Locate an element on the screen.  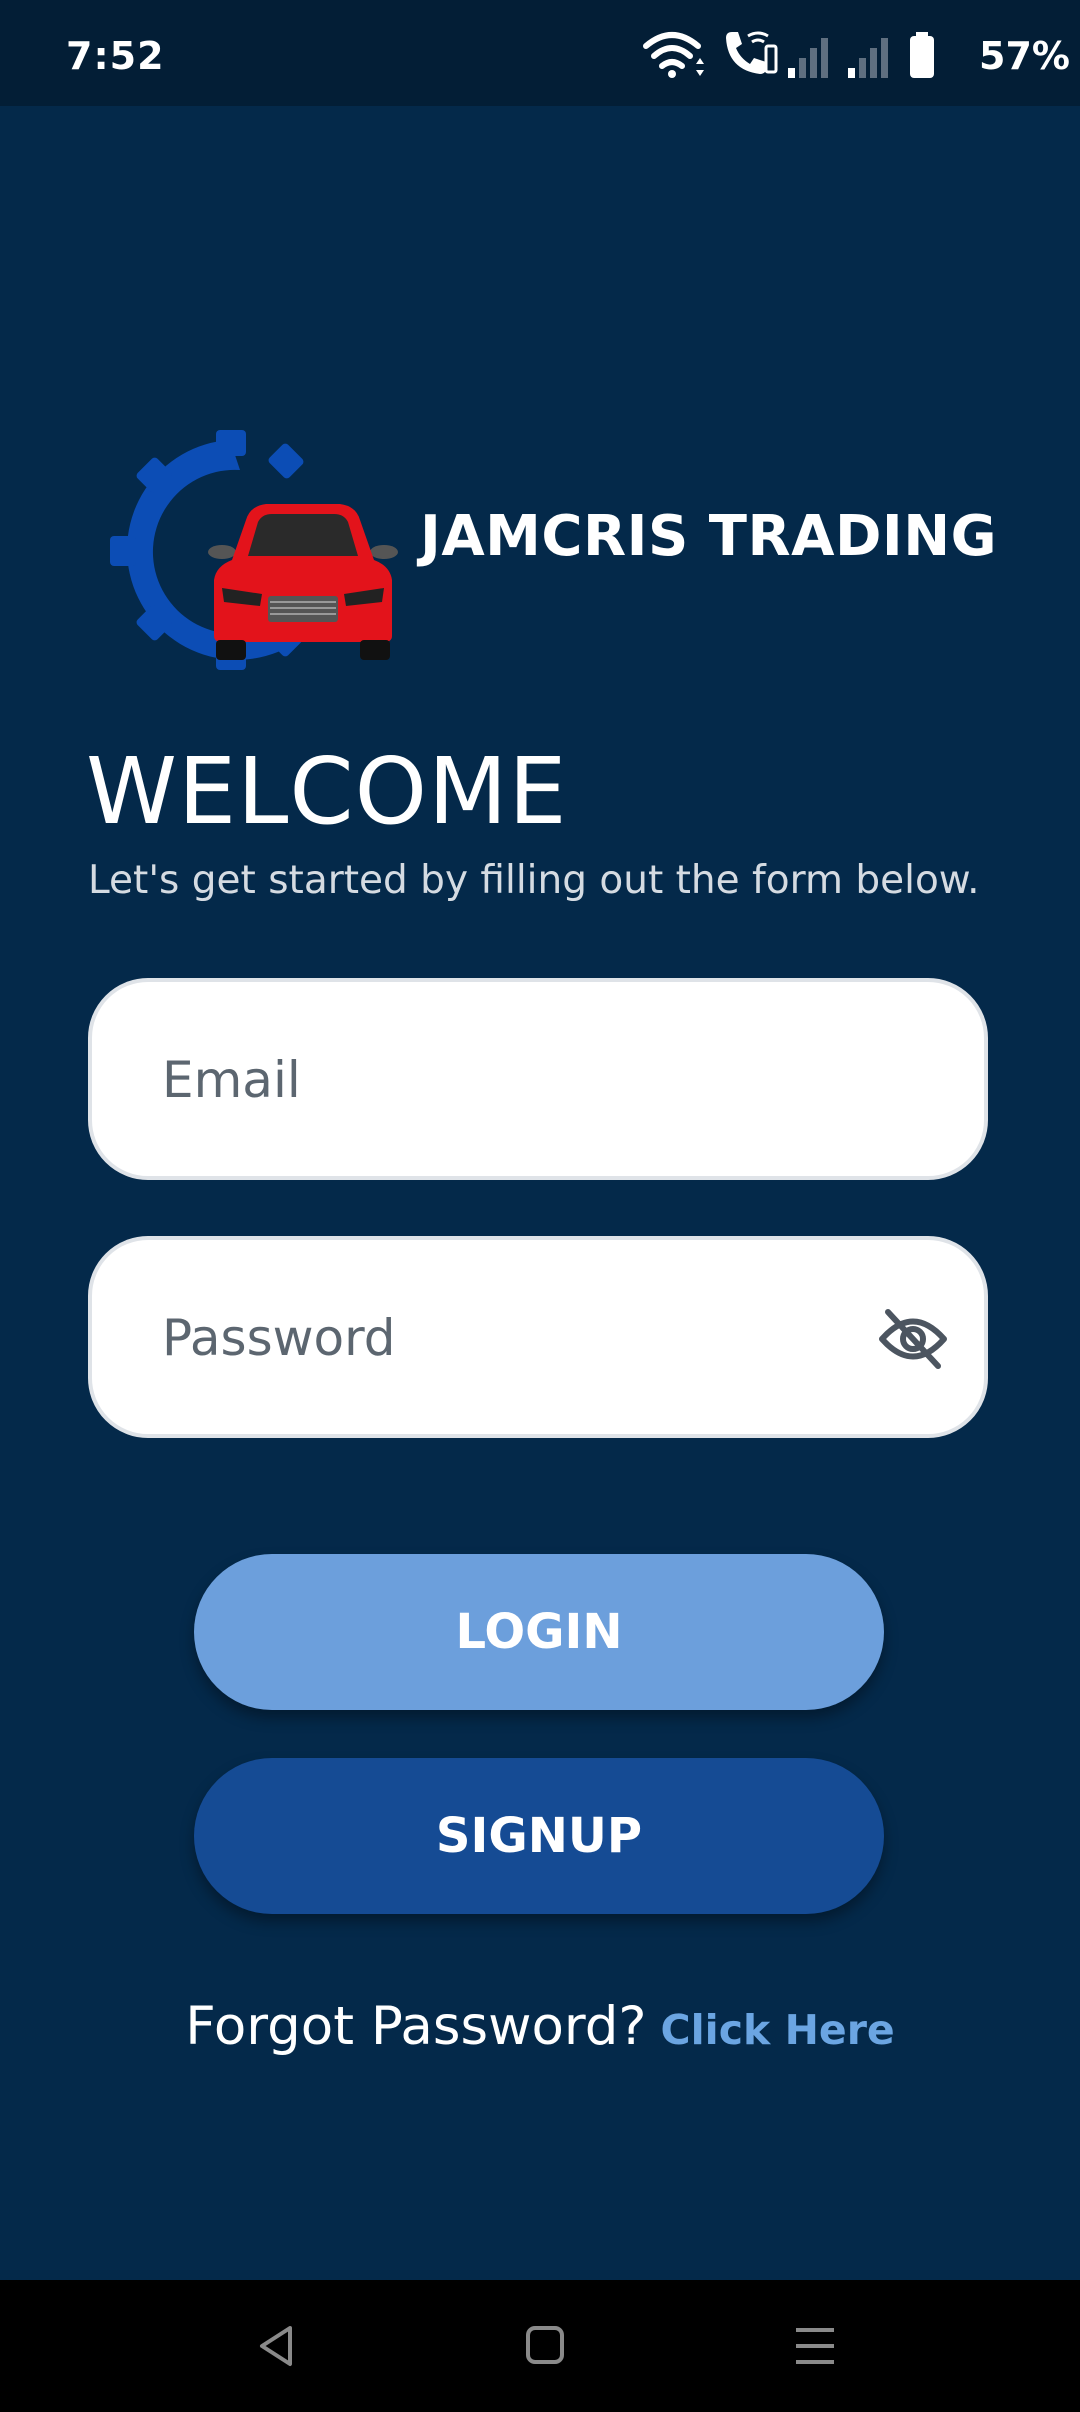
password-field is located at coordinates (512, 1338).